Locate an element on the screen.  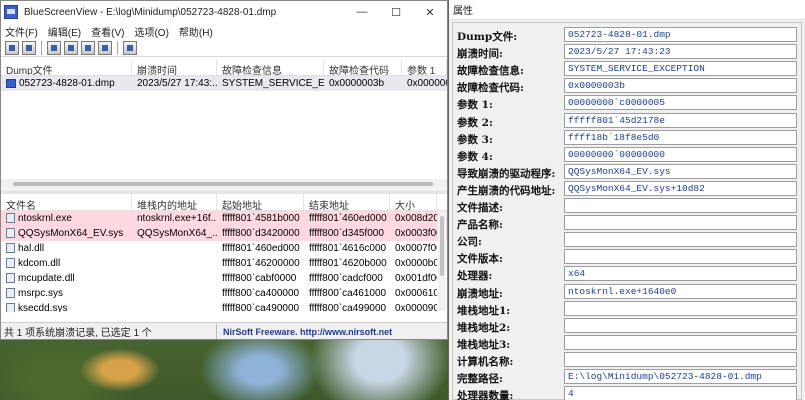
cell-to-address: fffff801`4620b000 is located at coordinates (348, 263).